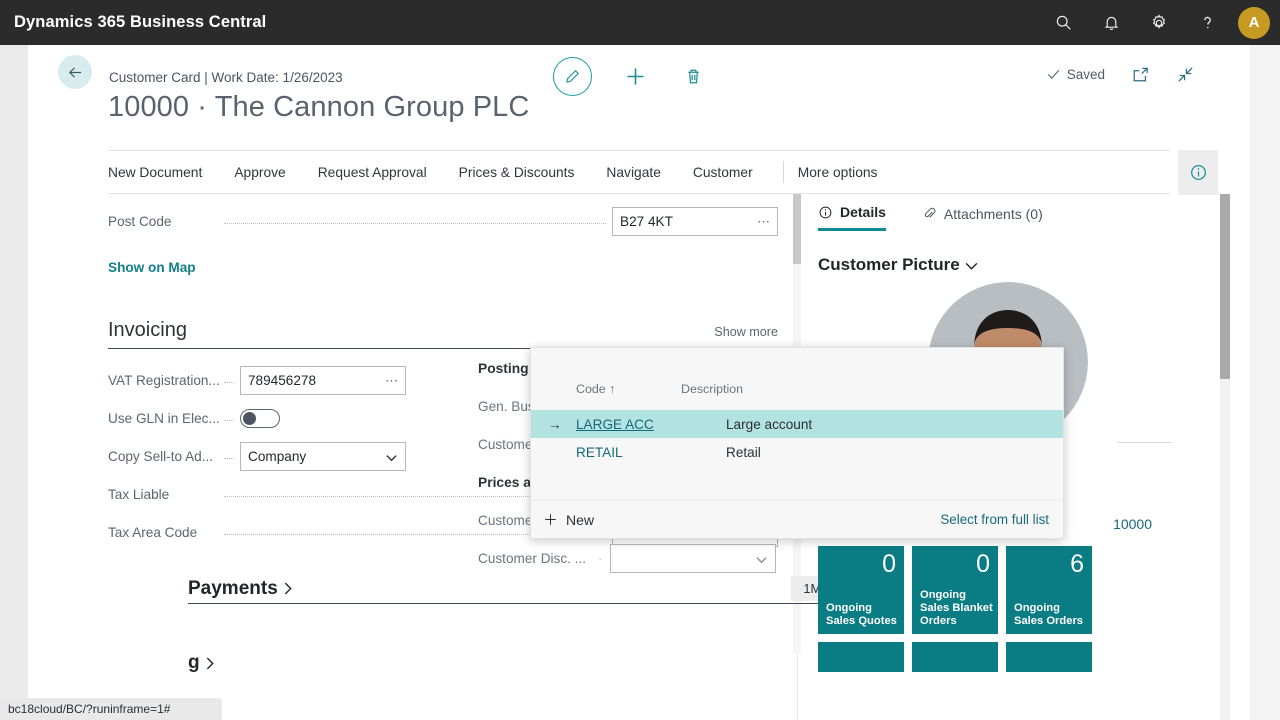 This screenshot has height=720, width=1280. I want to click on status-bar-url: bc18cloud/BC/?runinframe=1#, so click(111, 709).